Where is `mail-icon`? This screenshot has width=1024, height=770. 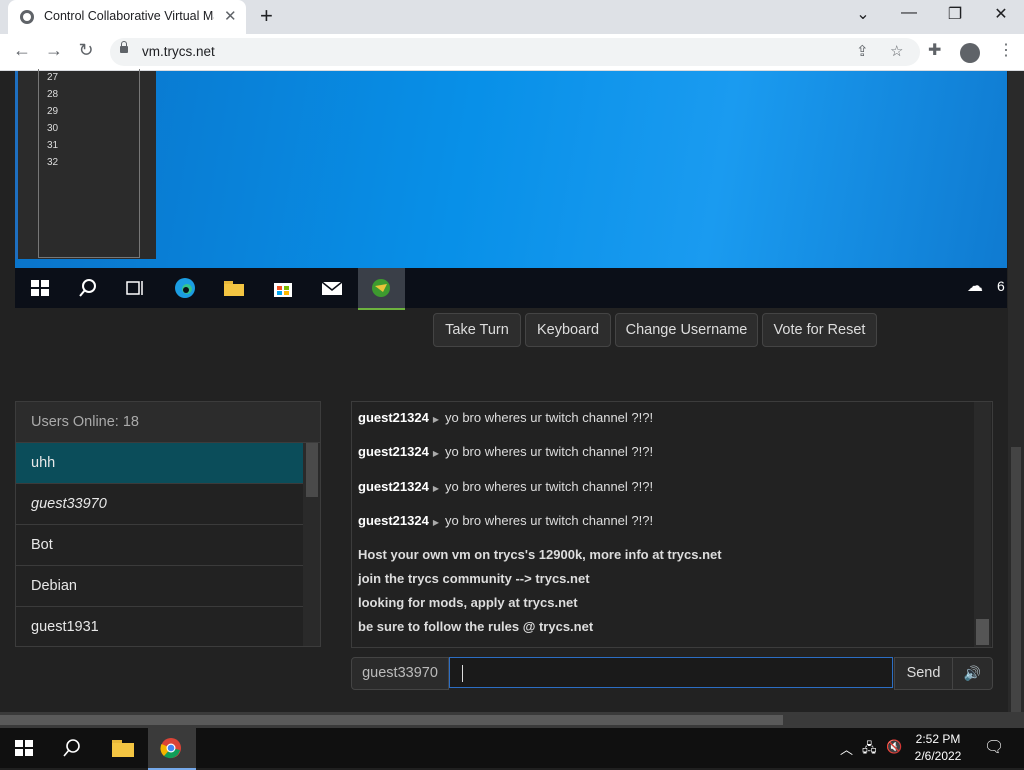 mail-icon is located at coordinates (332, 288).